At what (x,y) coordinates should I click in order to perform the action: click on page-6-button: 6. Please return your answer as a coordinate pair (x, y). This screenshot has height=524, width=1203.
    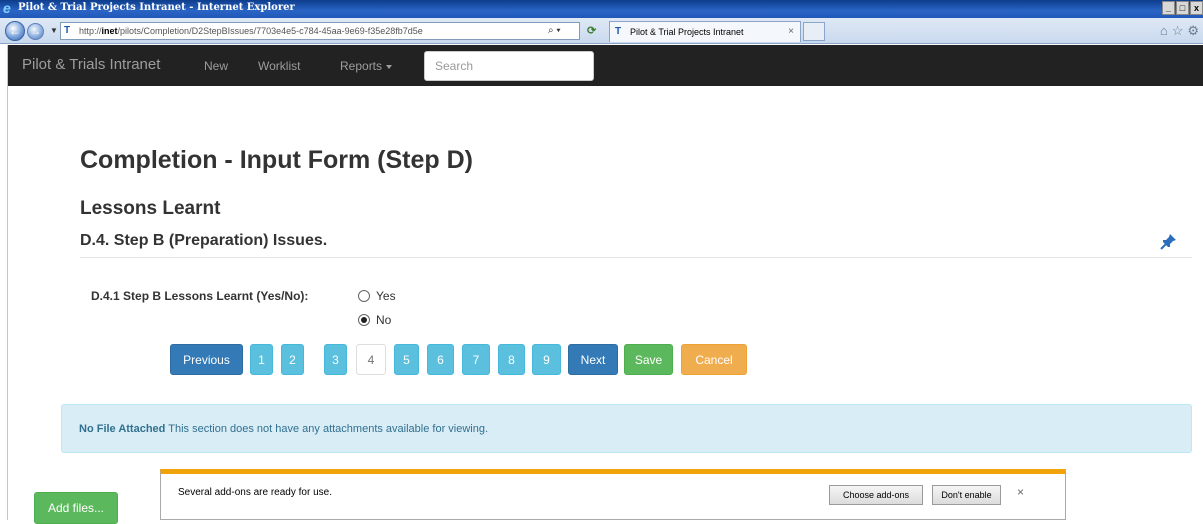
    Looking at the image, I should click on (440, 359).